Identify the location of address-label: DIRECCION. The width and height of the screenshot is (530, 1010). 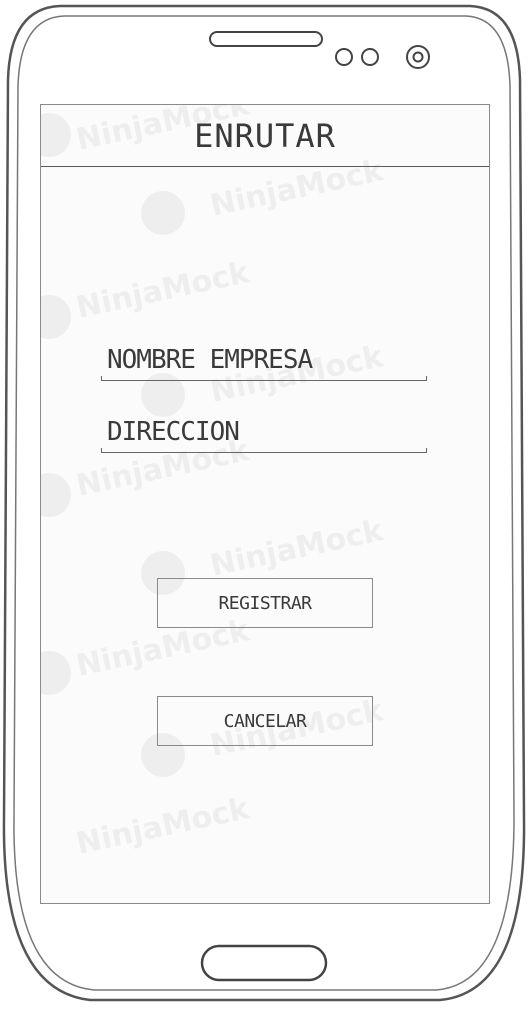
(173, 432).